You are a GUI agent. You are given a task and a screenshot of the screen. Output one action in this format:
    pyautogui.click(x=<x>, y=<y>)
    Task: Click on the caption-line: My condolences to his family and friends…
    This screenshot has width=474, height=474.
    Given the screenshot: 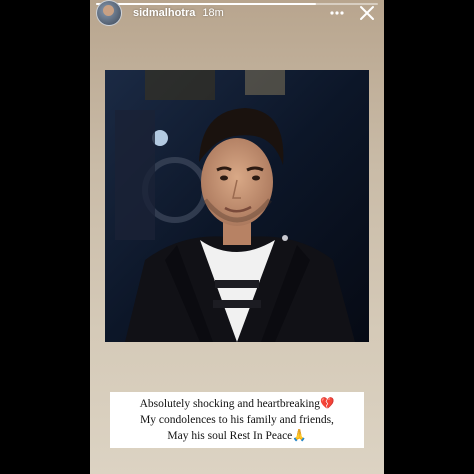 What is the action you would take?
    pyautogui.click(x=237, y=420)
    